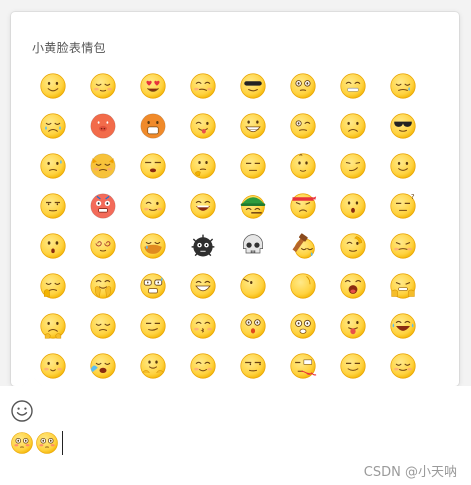  I want to click on emoji-smirk, so click(353, 166).